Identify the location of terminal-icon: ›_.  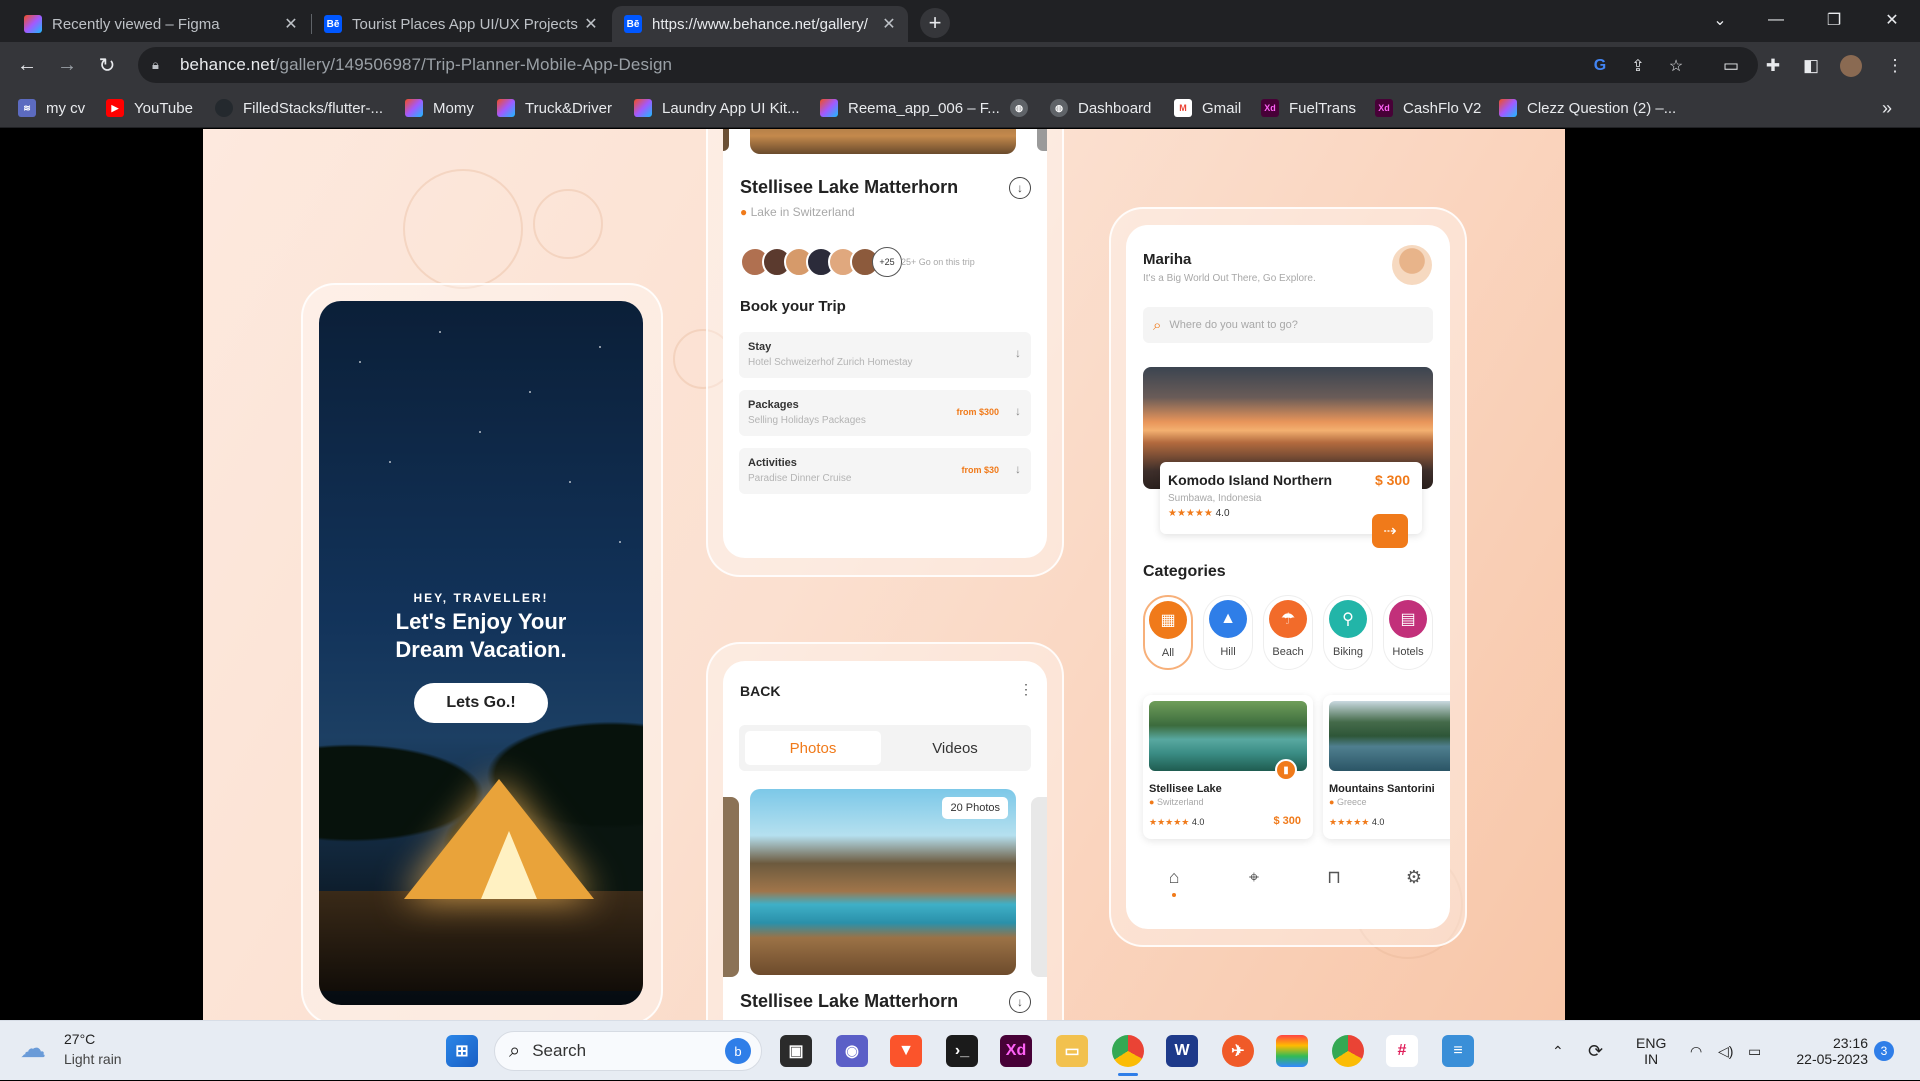
(962, 1051).